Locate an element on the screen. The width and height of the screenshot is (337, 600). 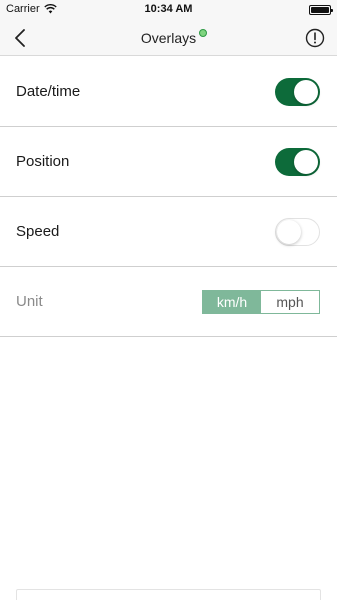
unit-segmented-control: km/h mph is located at coordinates (261, 302).